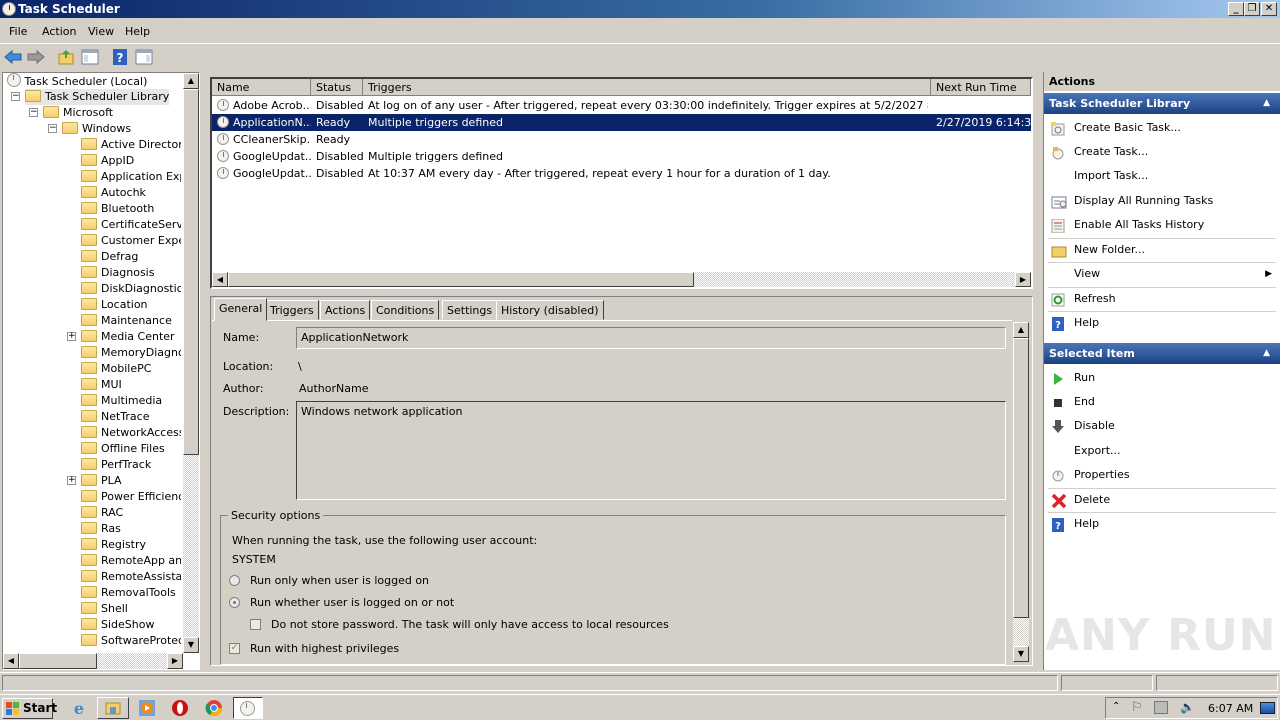 The image size is (1280, 720). Describe the element at coordinates (345, 310) in the screenshot. I see `tab-actions: Actions` at that location.